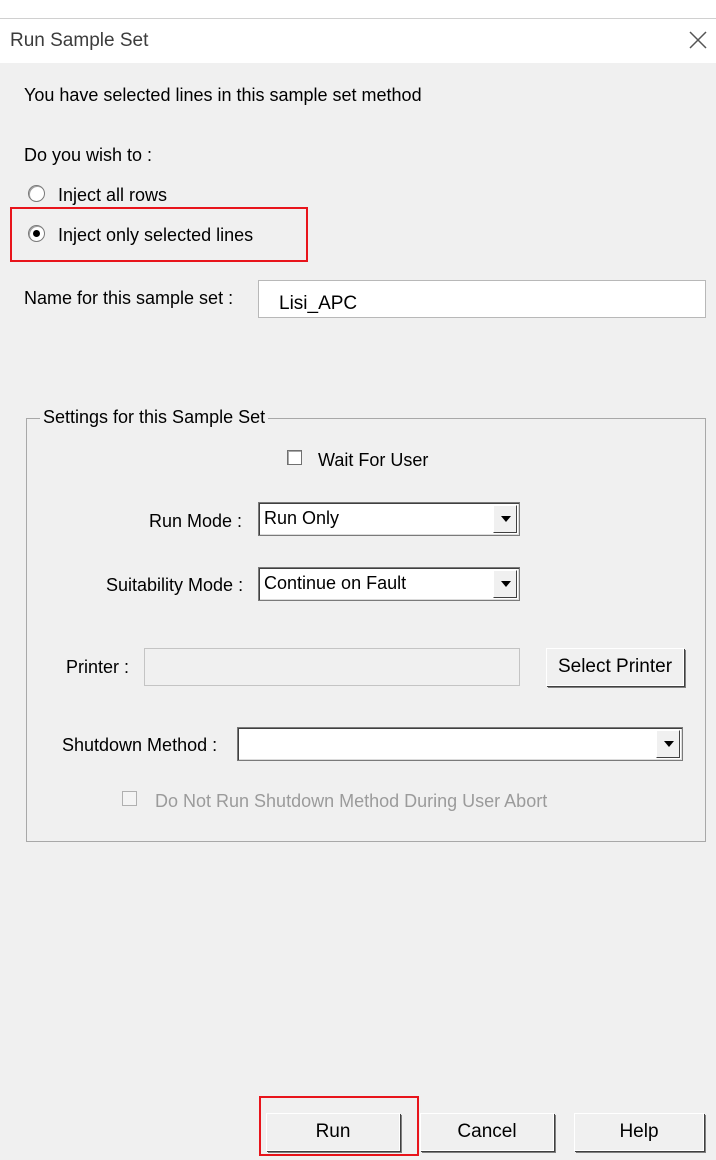  What do you see at coordinates (129, 298) in the screenshot?
I see `name-label: Name for this sample set :` at bounding box center [129, 298].